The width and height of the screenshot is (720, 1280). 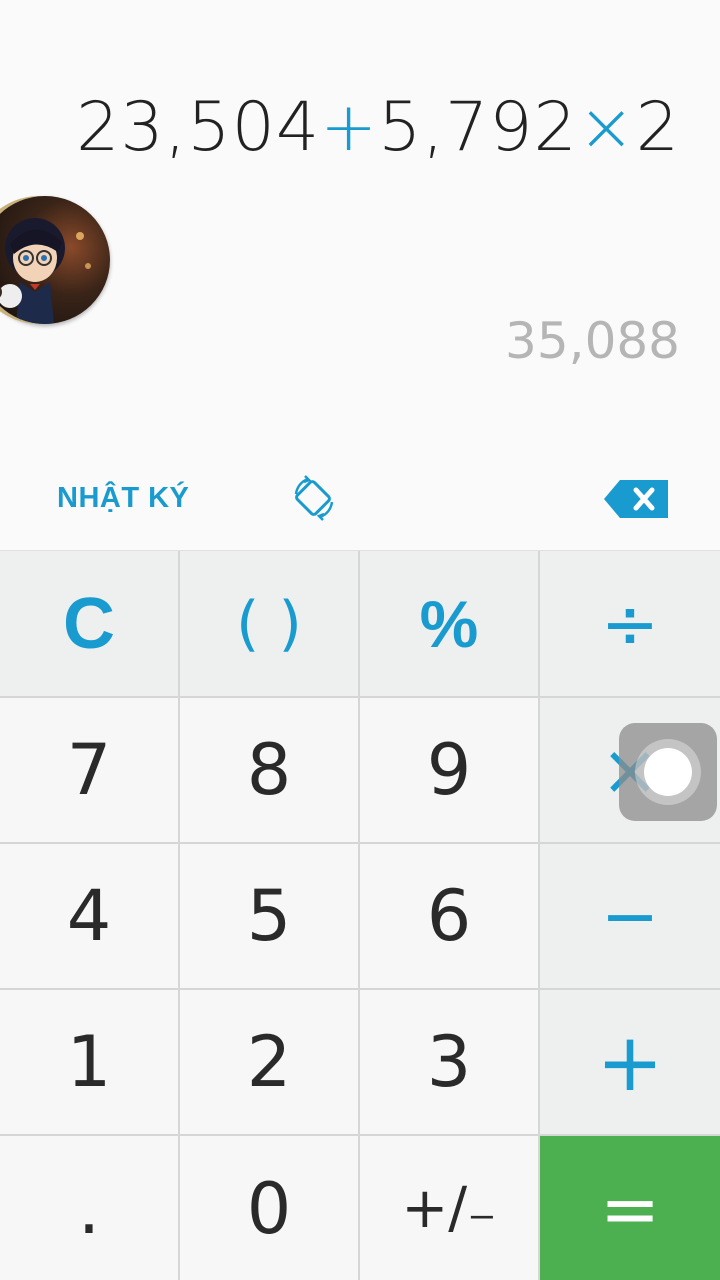 What do you see at coordinates (450, 1208) in the screenshot?
I see `plus-minus-button: +/₋` at bounding box center [450, 1208].